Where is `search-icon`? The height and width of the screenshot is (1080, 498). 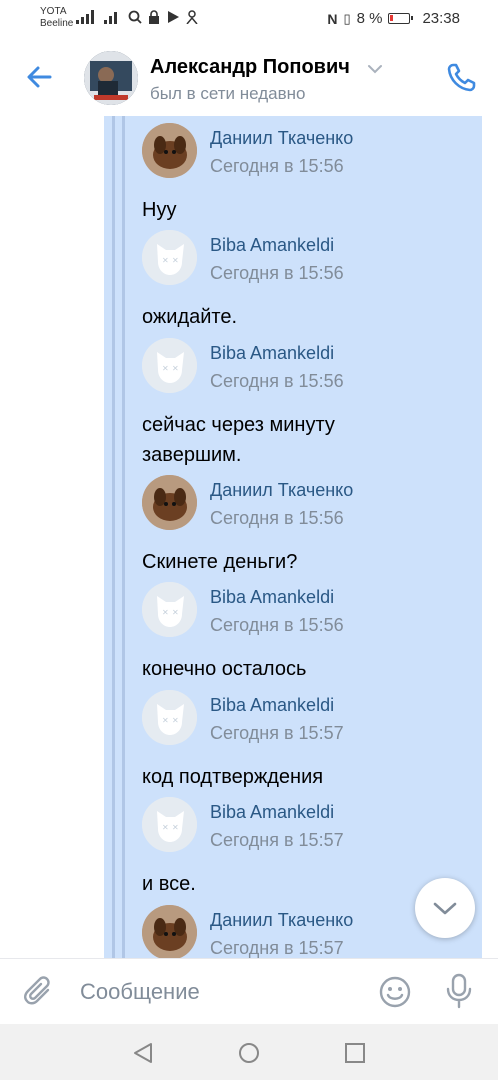
search-icon is located at coordinates (135, 17).